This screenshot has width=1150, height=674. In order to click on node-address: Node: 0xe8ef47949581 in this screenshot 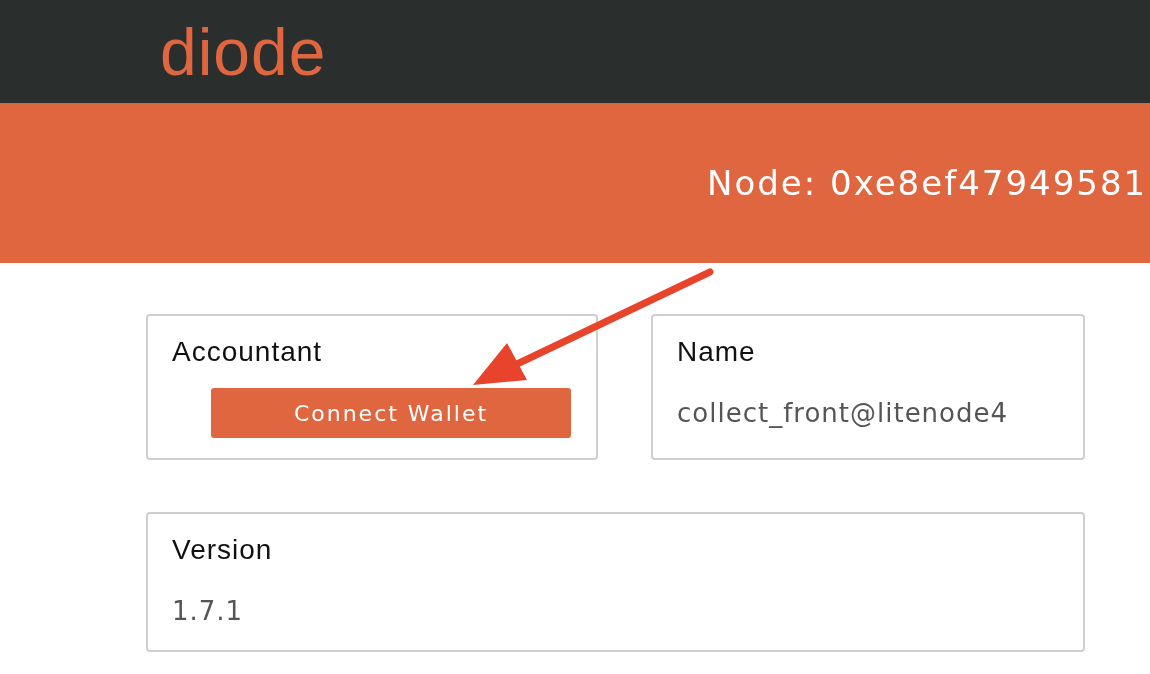, I will do `click(927, 183)`.